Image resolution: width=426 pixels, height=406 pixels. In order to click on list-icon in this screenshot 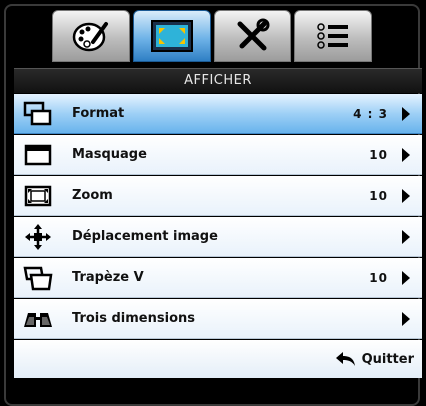, I will do `click(333, 36)`.